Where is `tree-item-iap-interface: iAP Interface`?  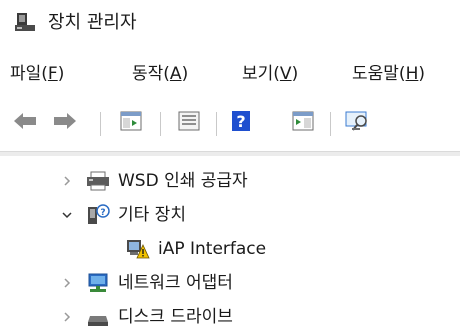 tree-item-iap-interface: iAP Interface is located at coordinates (196, 249).